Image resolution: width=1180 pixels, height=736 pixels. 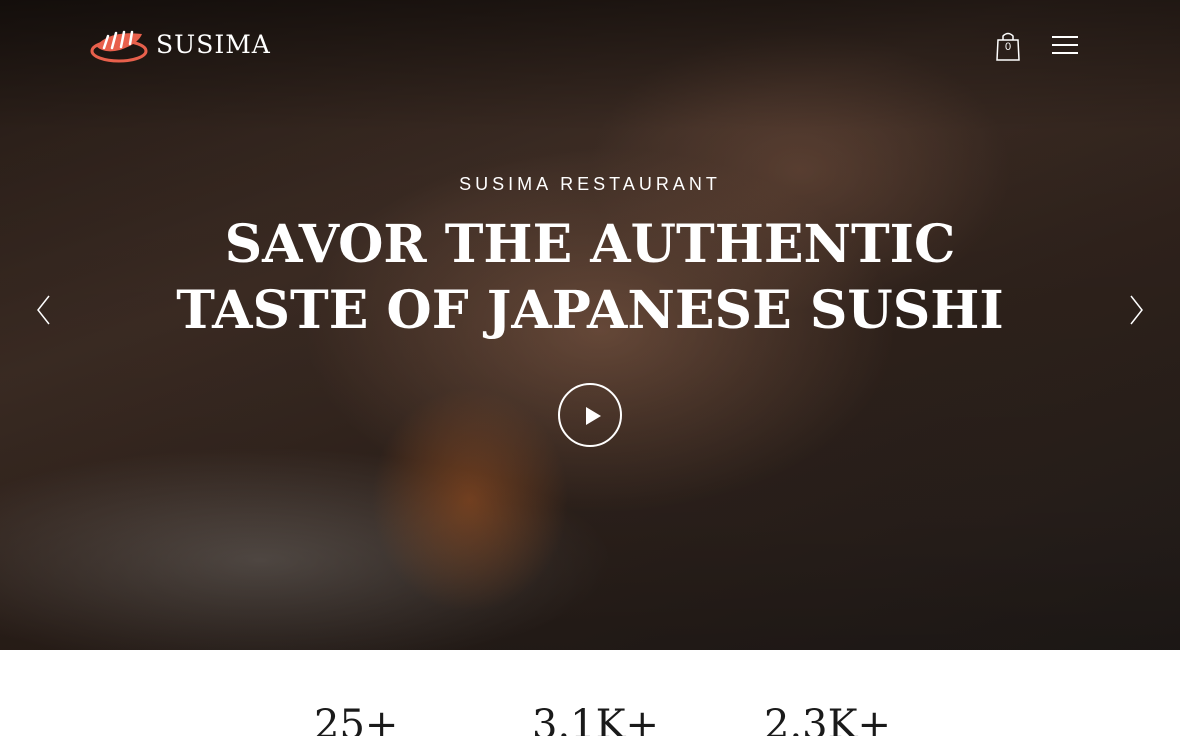 What do you see at coordinates (590, 310) in the screenshot?
I see `hero-headline-line2: TASTE OF JAPANESE SUSHI` at bounding box center [590, 310].